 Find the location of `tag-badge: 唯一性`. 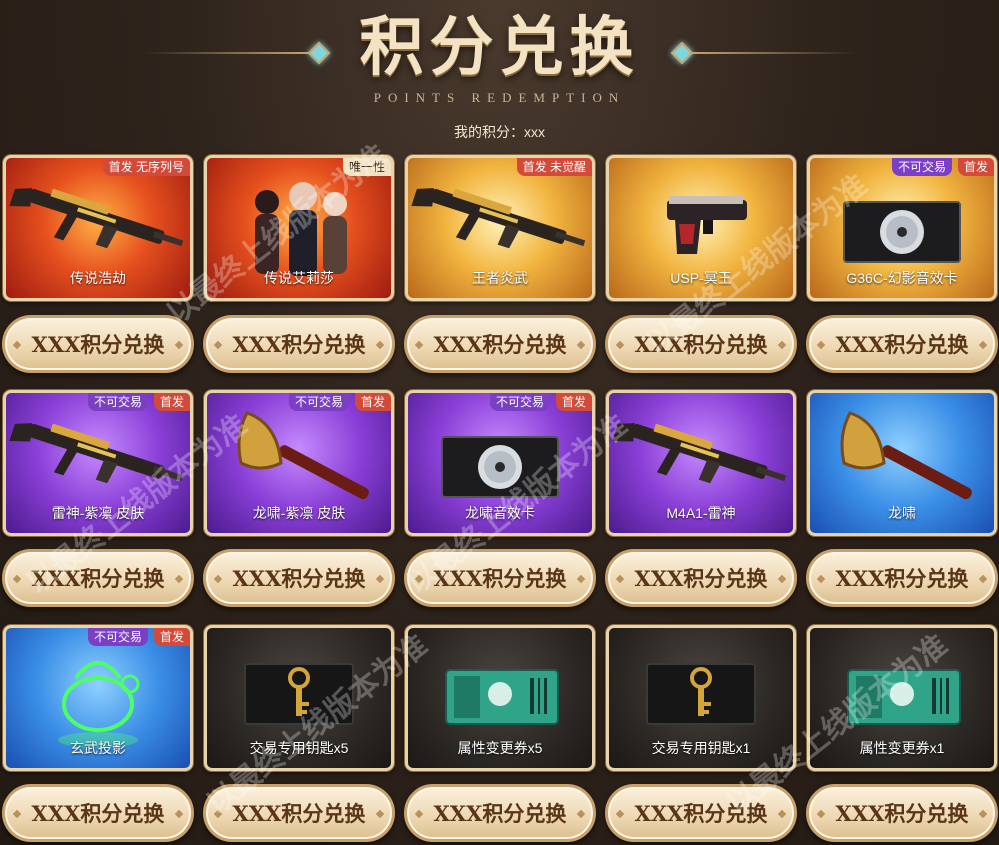

tag-badge: 唯一性 is located at coordinates (366, 167).